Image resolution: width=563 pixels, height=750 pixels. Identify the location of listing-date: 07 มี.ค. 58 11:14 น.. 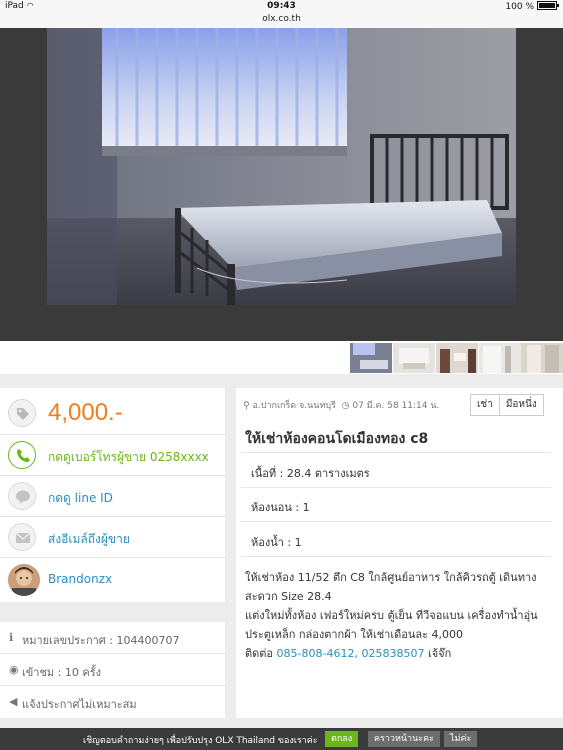
(396, 406).